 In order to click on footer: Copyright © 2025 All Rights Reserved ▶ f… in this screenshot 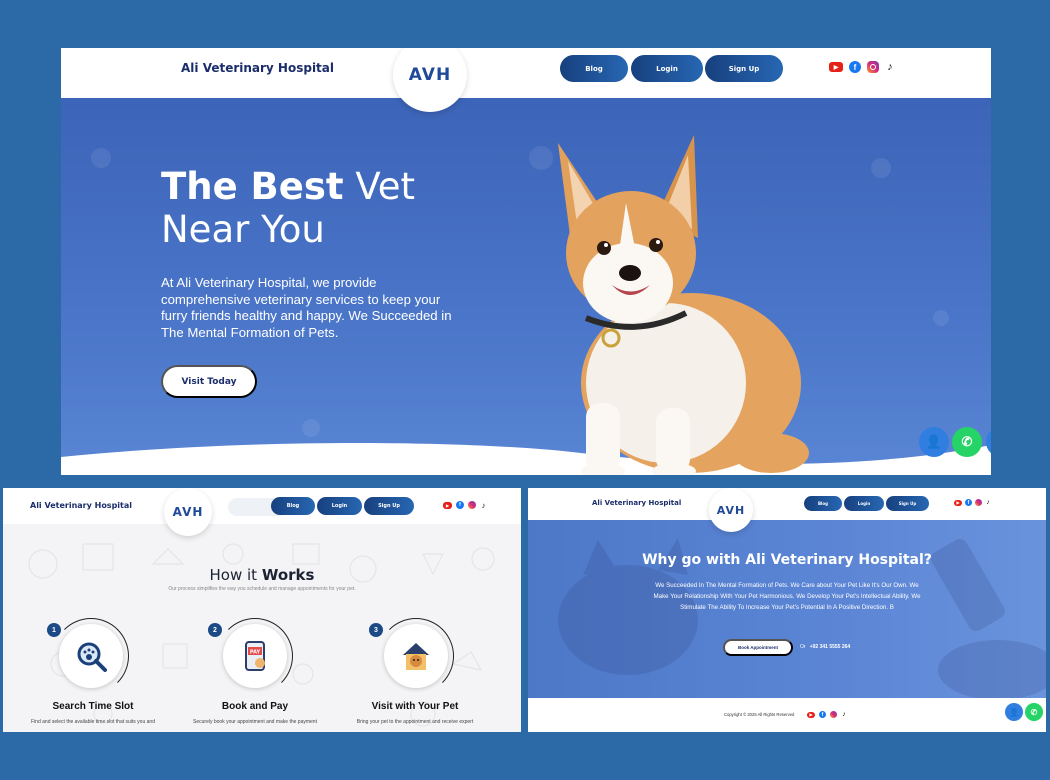, I will do `click(787, 715)`.